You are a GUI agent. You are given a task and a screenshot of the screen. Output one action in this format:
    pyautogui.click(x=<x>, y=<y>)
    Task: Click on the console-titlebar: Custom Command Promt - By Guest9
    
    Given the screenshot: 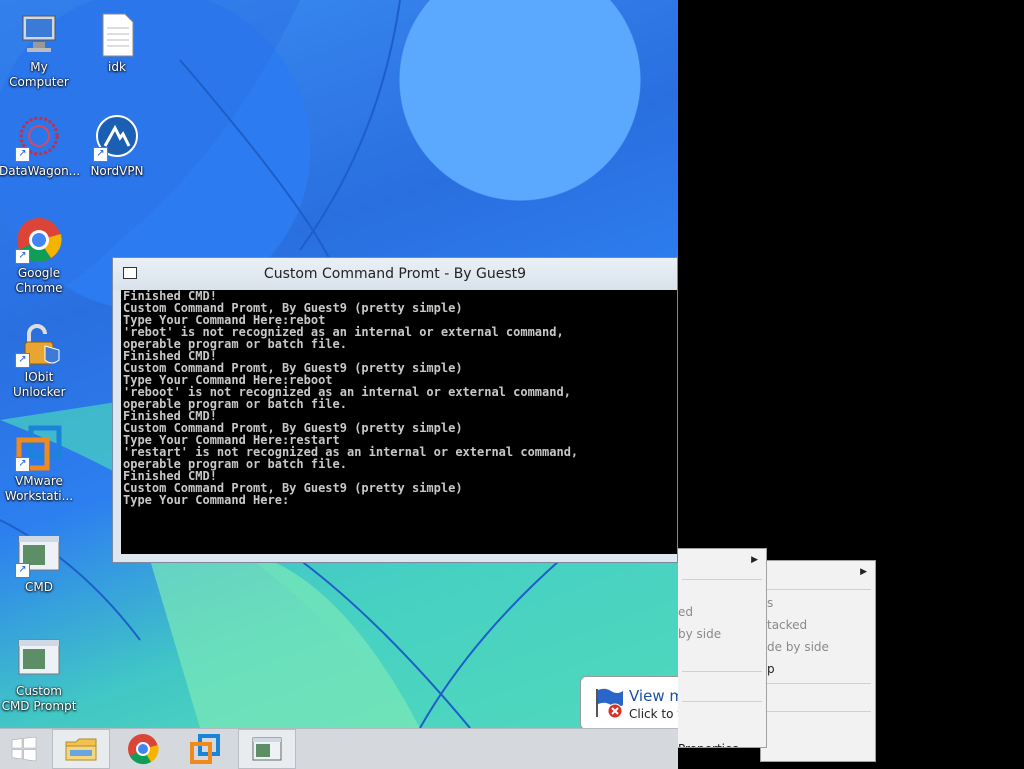 What is the action you would take?
    pyautogui.click(x=395, y=274)
    